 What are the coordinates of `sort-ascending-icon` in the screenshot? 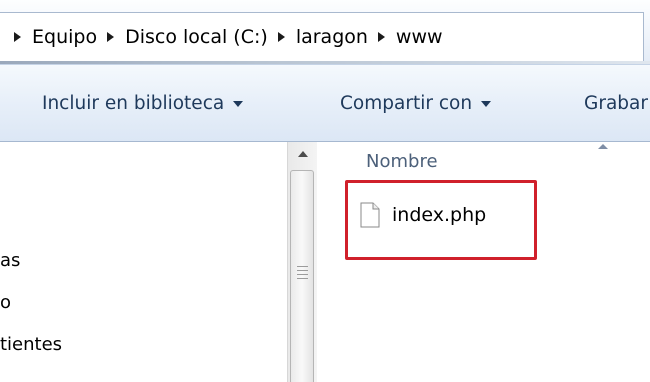 It's located at (603, 146).